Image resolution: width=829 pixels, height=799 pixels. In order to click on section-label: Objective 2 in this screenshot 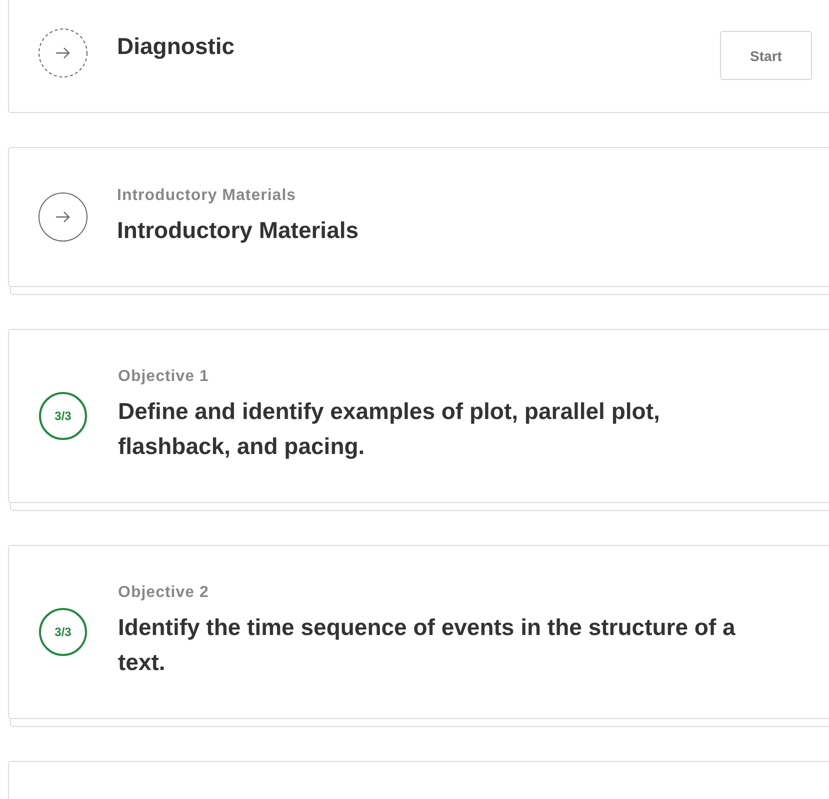, I will do `click(164, 593)`.